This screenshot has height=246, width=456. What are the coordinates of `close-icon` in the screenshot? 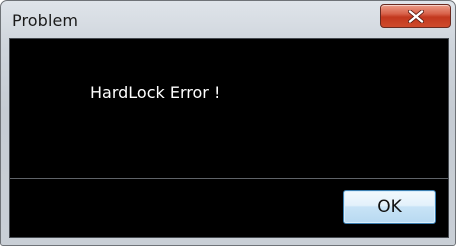 It's located at (416, 16).